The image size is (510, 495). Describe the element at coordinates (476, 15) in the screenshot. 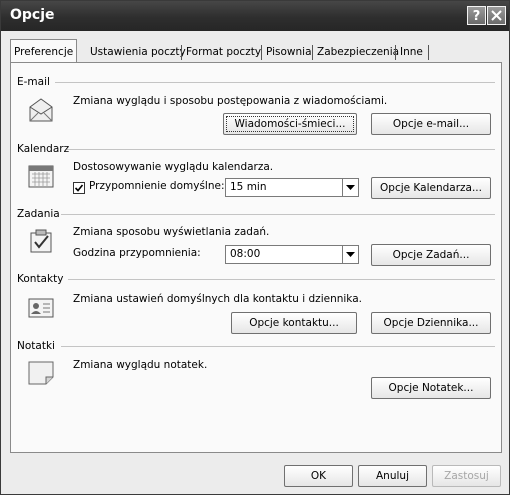

I see `help-button: ?` at that location.